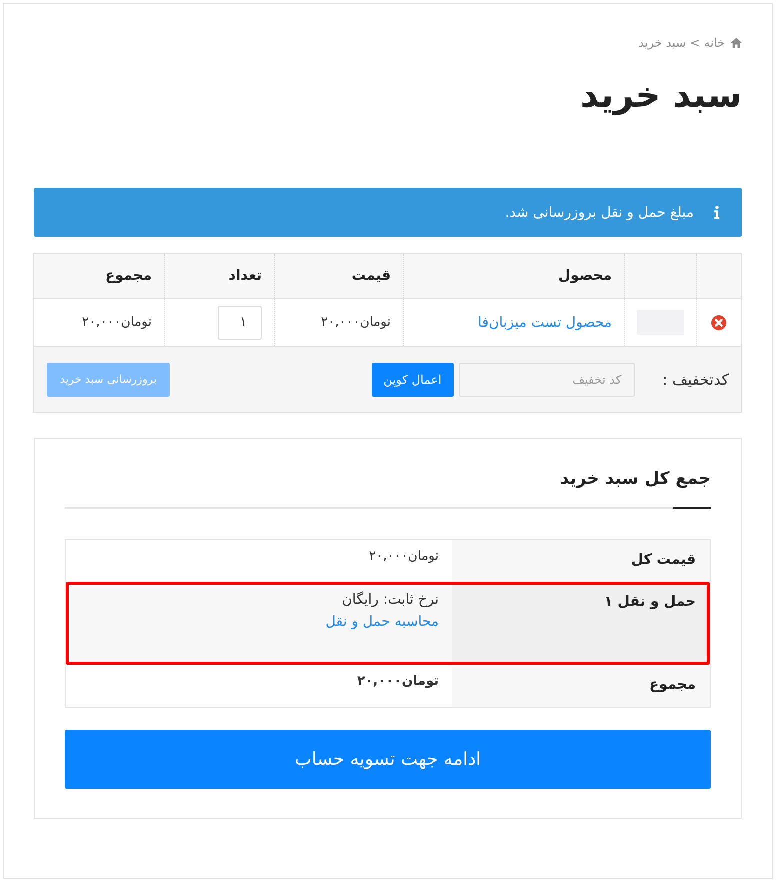 This screenshot has height=883, width=776. What do you see at coordinates (382, 622) in the screenshot?
I see `shipping-calculator-link: محاسبه حمل و نقل` at bounding box center [382, 622].